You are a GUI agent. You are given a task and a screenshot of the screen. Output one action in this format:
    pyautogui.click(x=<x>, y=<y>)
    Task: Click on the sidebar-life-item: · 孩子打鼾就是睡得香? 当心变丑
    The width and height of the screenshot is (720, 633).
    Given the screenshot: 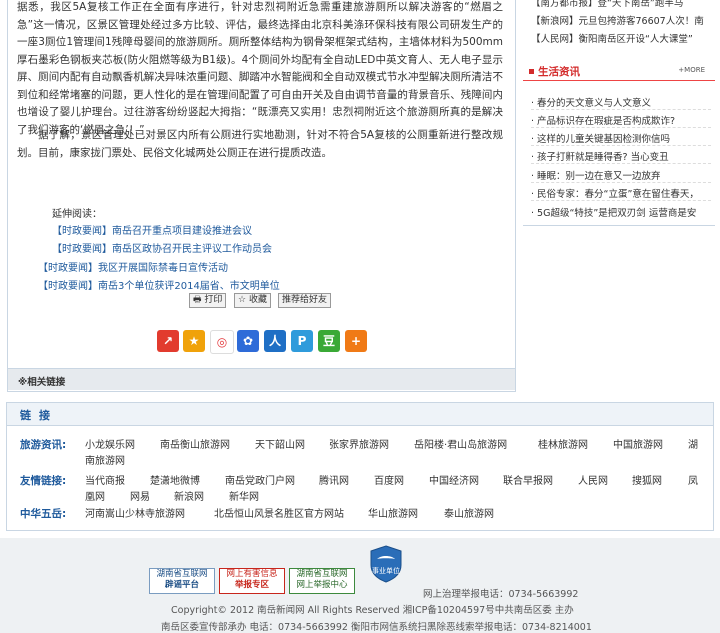 What is the action you would take?
    pyautogui.click(x=600, y=156)
    